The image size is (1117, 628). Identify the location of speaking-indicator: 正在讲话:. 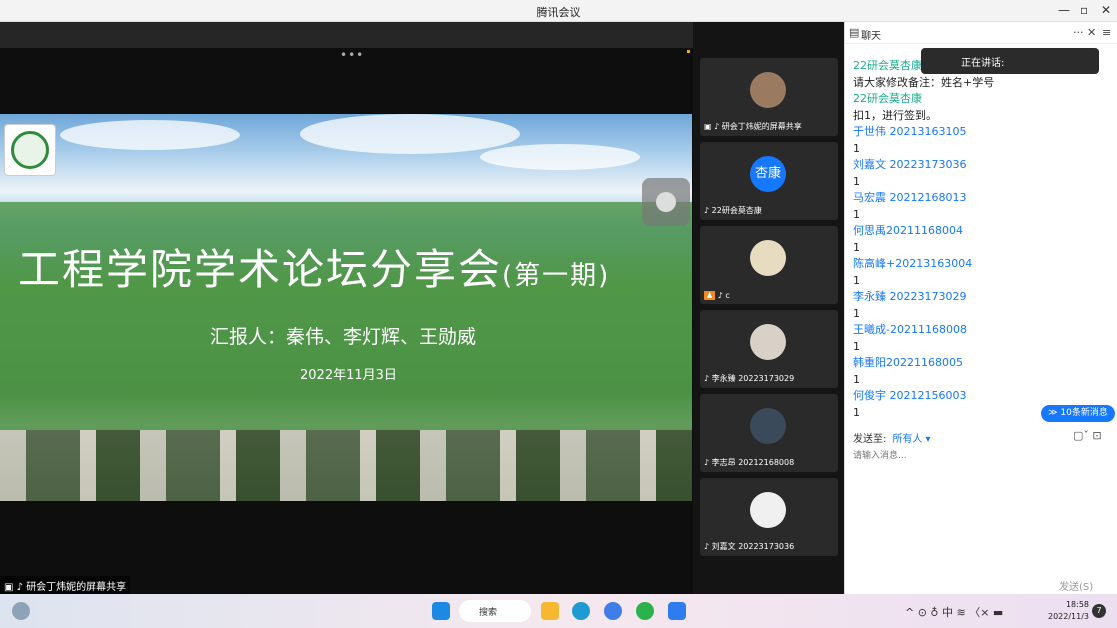
(1010, 61).